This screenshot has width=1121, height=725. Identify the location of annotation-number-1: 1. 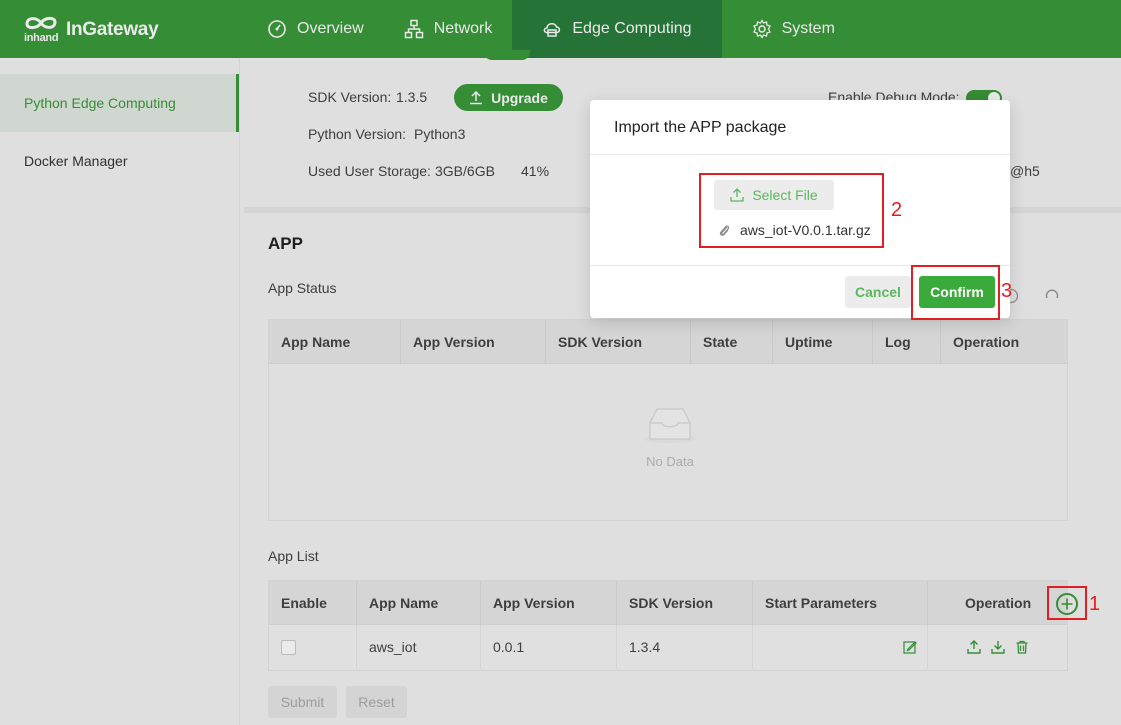
(1095, 604).